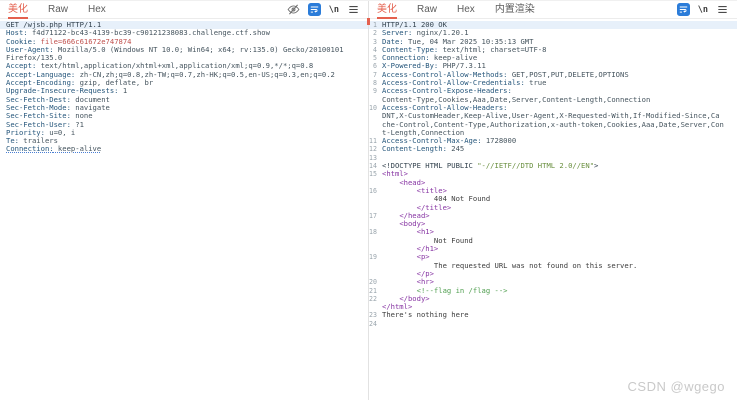 Image resolution: width=737 pixels, height=400 pixels. What do you see at coordinates (373, 166) in the screenshot?
I see `line-number: 14` at bounding box center [373, 166].